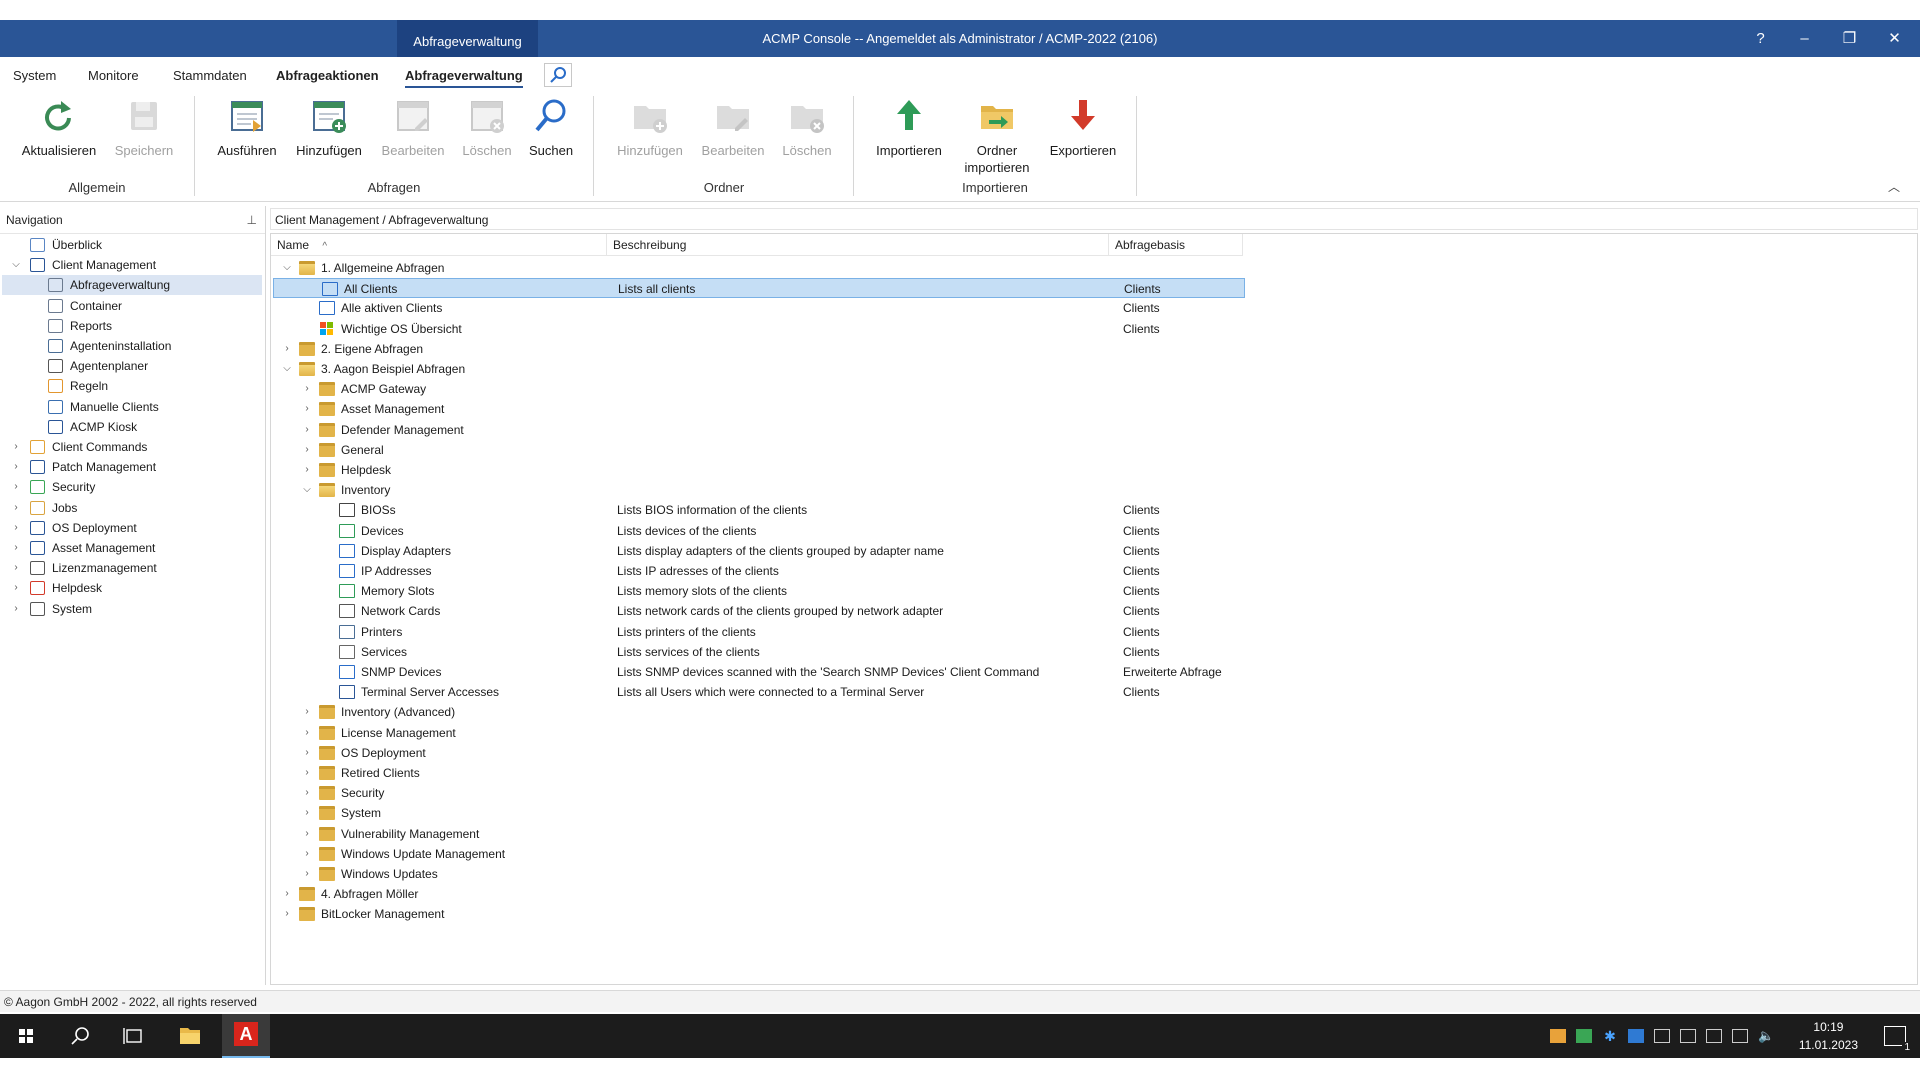 Image resolution: width=1920 pixels, height=1080 pixels. Describe the element at coordinates (132, 609) in the screenshot. I see `nav-item-system: › System` at that location.